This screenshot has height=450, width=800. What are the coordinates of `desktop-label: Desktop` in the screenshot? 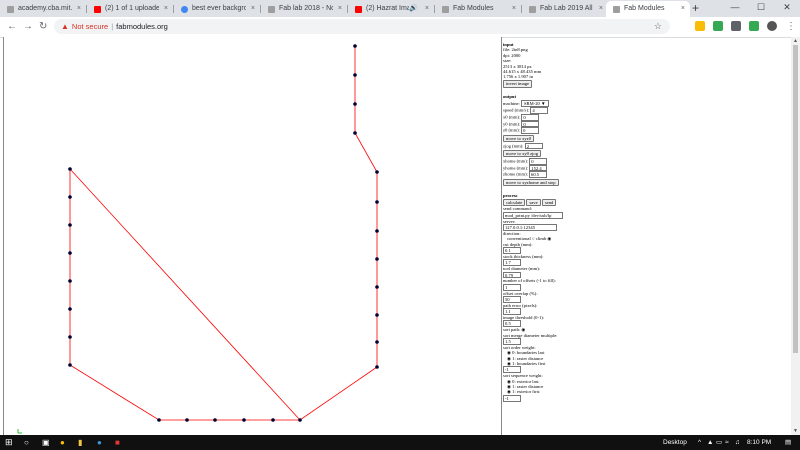 It's located at (675, 442).